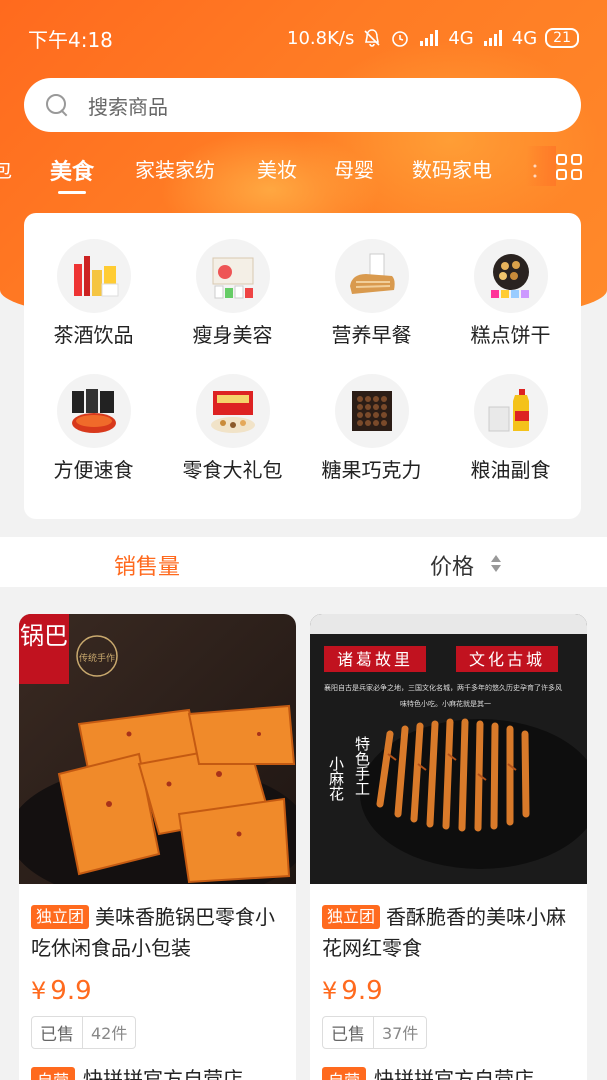  What do you see at coordinates (371, 276) in the screenshot?
I see `bread-icon` at bounding box center [371, 276].